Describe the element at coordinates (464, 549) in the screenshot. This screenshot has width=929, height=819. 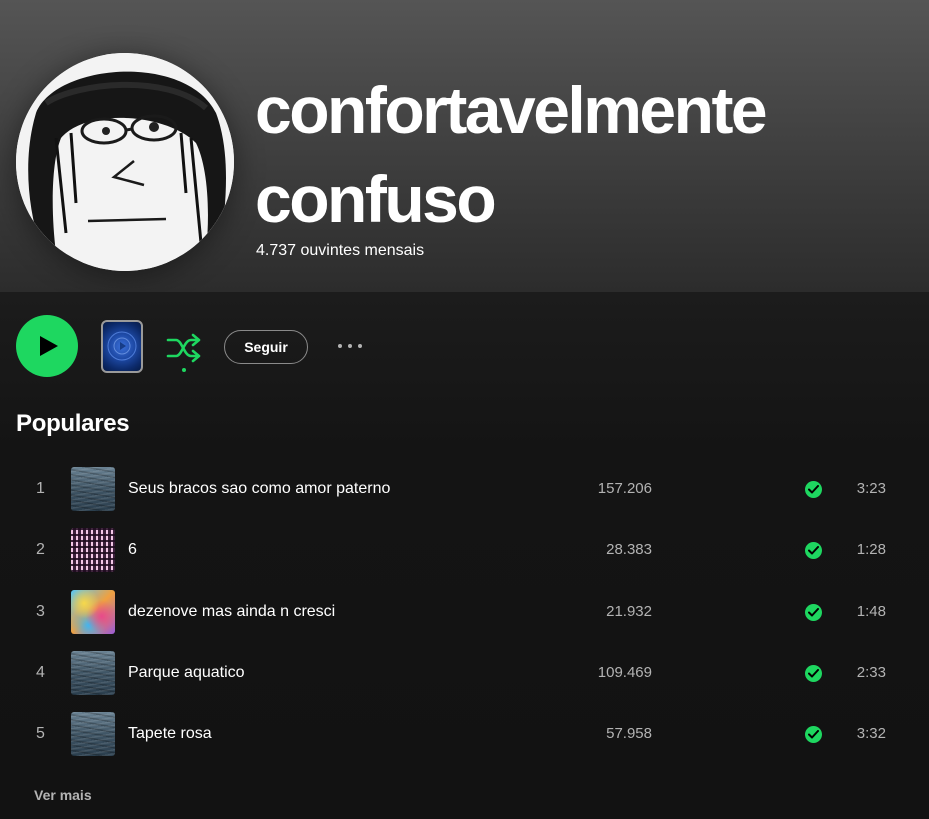
I see `track-row: 2 6 28.383 1:28` at that location.